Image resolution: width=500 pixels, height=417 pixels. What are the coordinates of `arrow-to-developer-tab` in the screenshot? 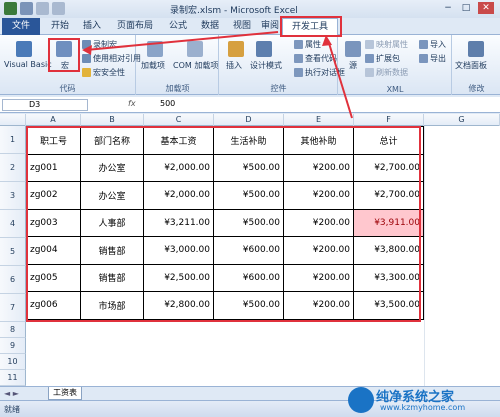 It's located at (340, 79).